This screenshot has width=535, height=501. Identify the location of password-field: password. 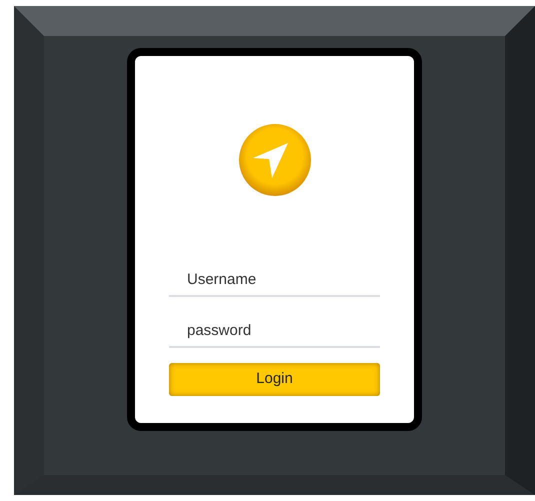
(274, 331).